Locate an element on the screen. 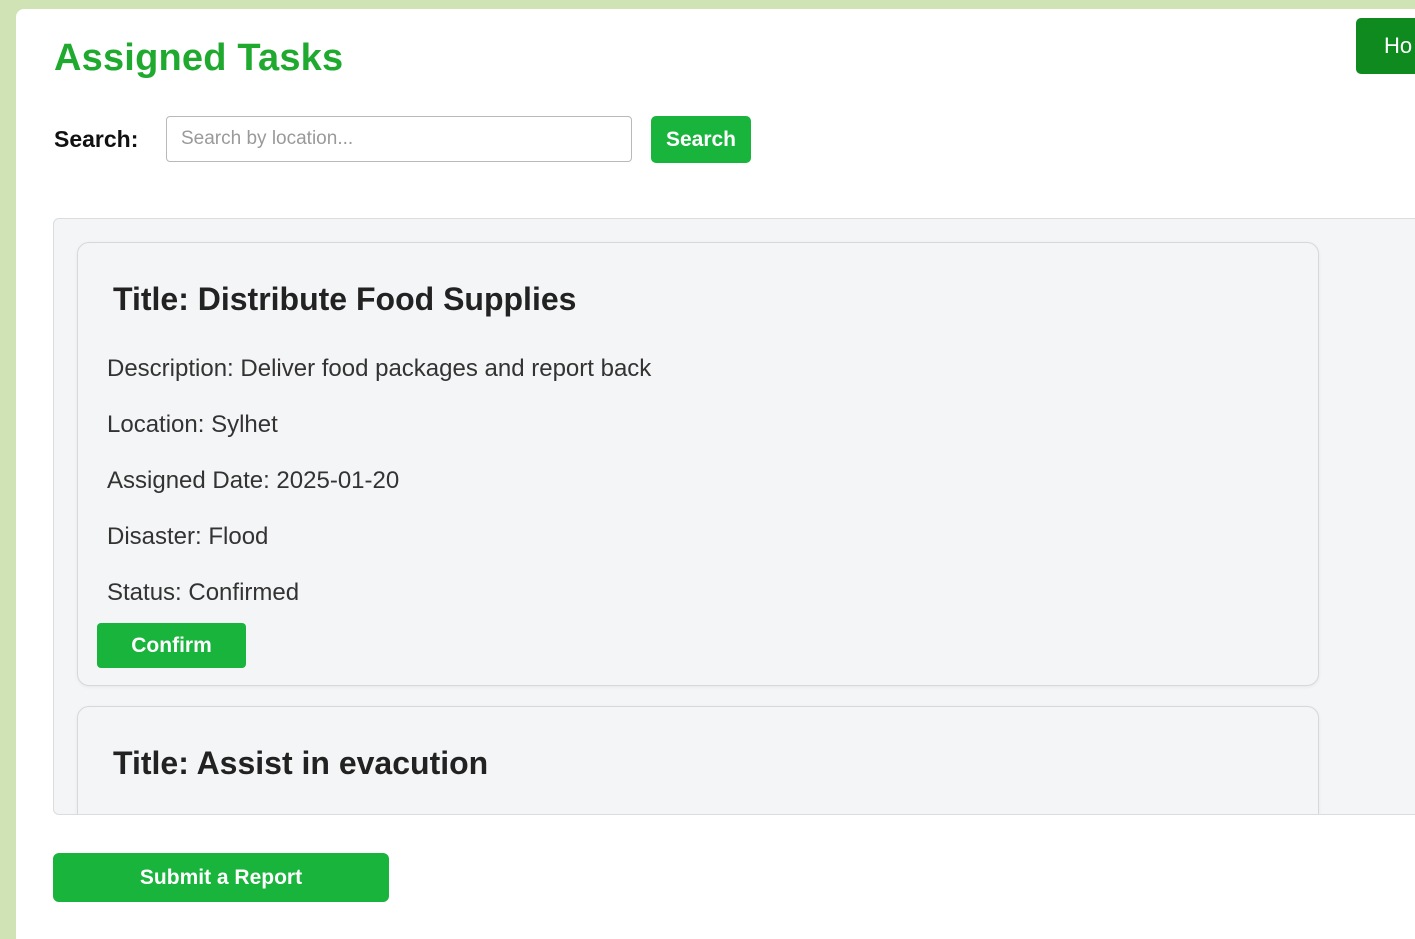 The width and height of the screenshot is (1415, 939). task-assigned-date: Assigned Date: 2025-01-20 is located at coordinates (253, 480).